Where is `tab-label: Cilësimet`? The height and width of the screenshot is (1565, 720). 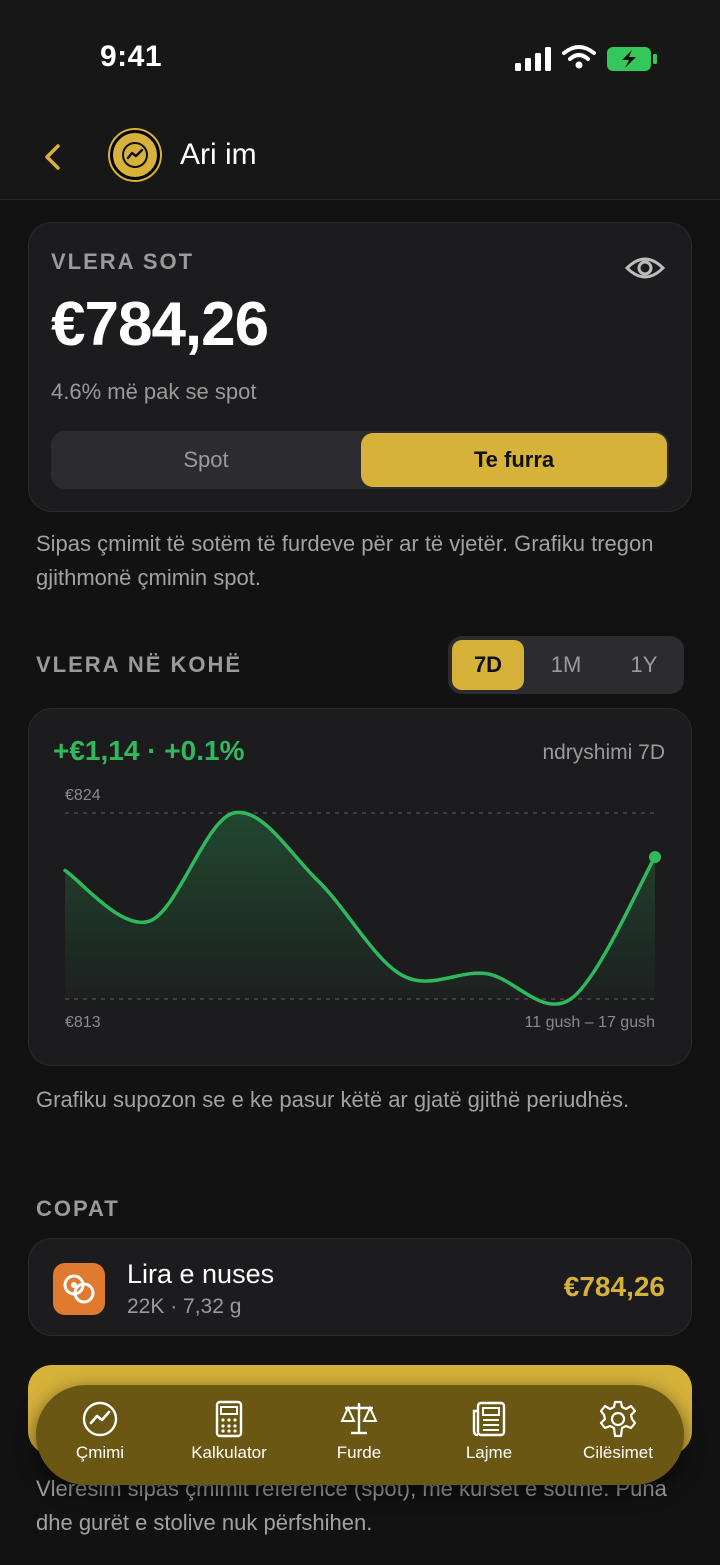
tab-label: Cilësimet is located at coordinates (618, 1452).